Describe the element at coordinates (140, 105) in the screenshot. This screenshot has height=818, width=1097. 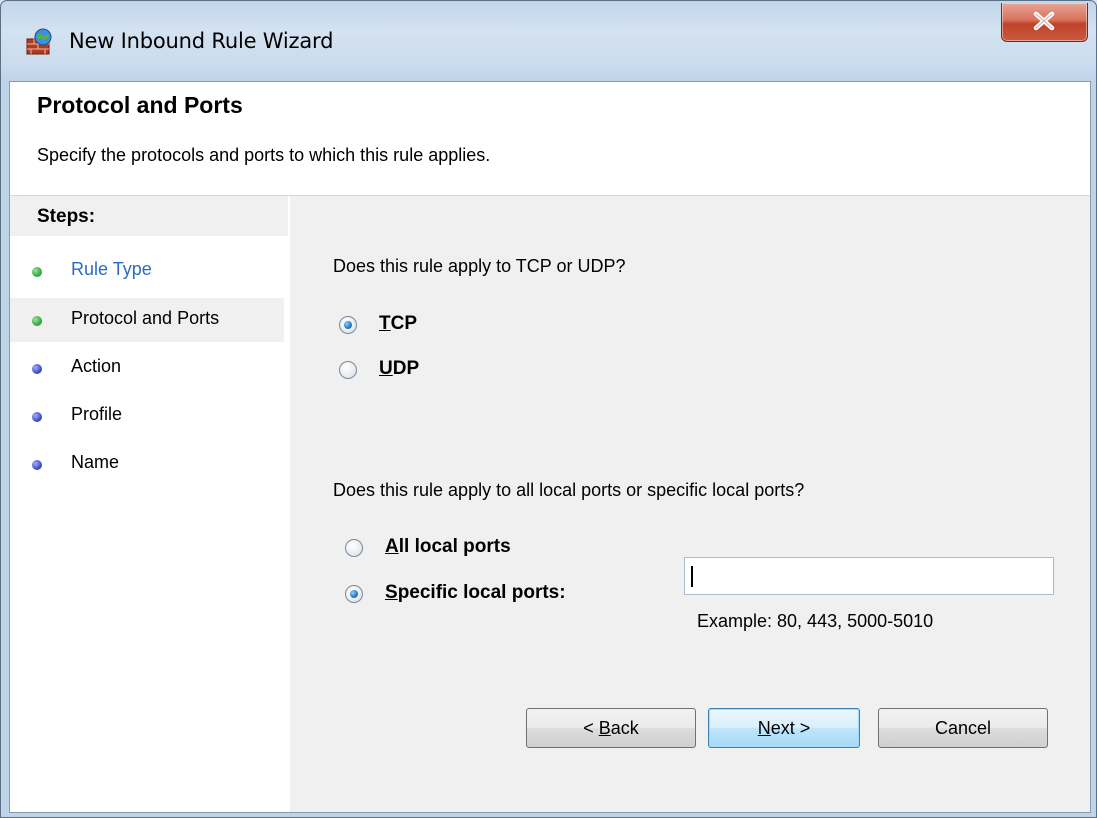
I see `page-title: Protocol and Ports` at that location.